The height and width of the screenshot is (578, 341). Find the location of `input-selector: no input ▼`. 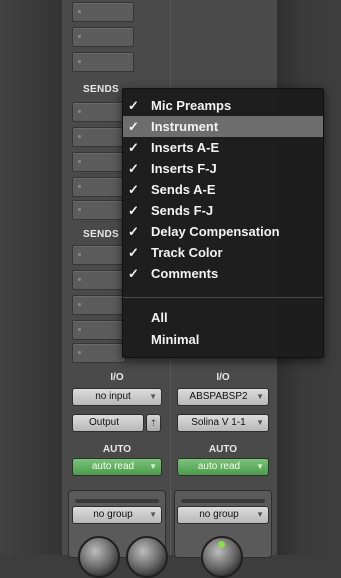

input-selector: no input ▼ is located at coordinates (117, 397).